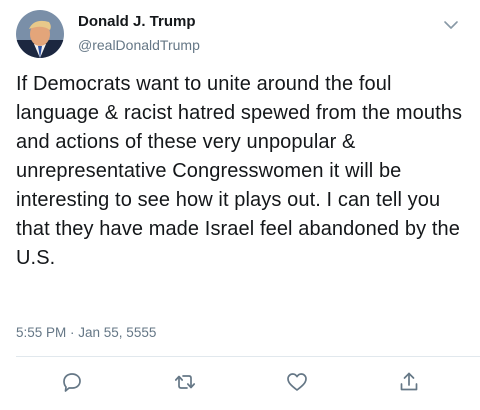 Image resolution: width=480 pixels, height=410 pixels. Describe the element at coordinates (40, 34) in the screenshot. I see `avatar` at that location.